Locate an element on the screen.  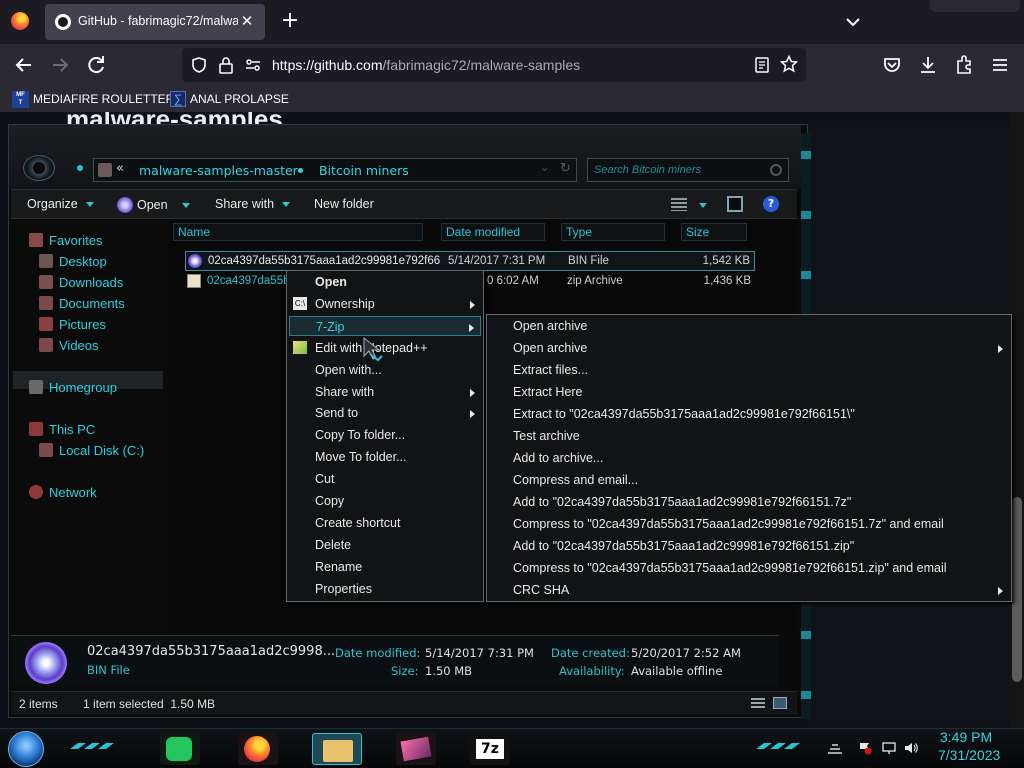
context-menu-item-send-to: Send to is located at coordinates (385, 413).